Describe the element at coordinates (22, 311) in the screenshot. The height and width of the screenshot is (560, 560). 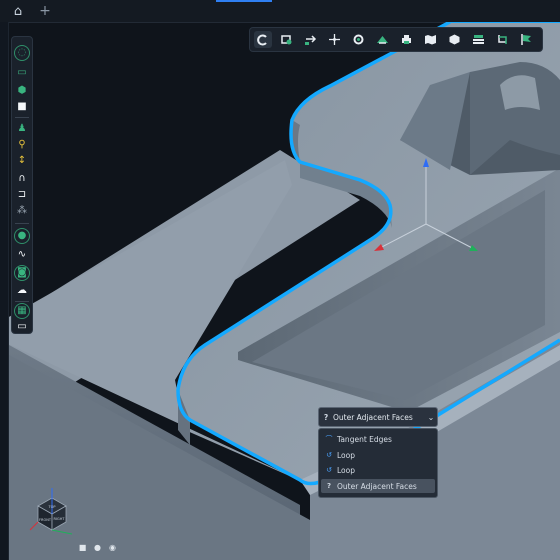
I see `table-icon: ▦` at that location.